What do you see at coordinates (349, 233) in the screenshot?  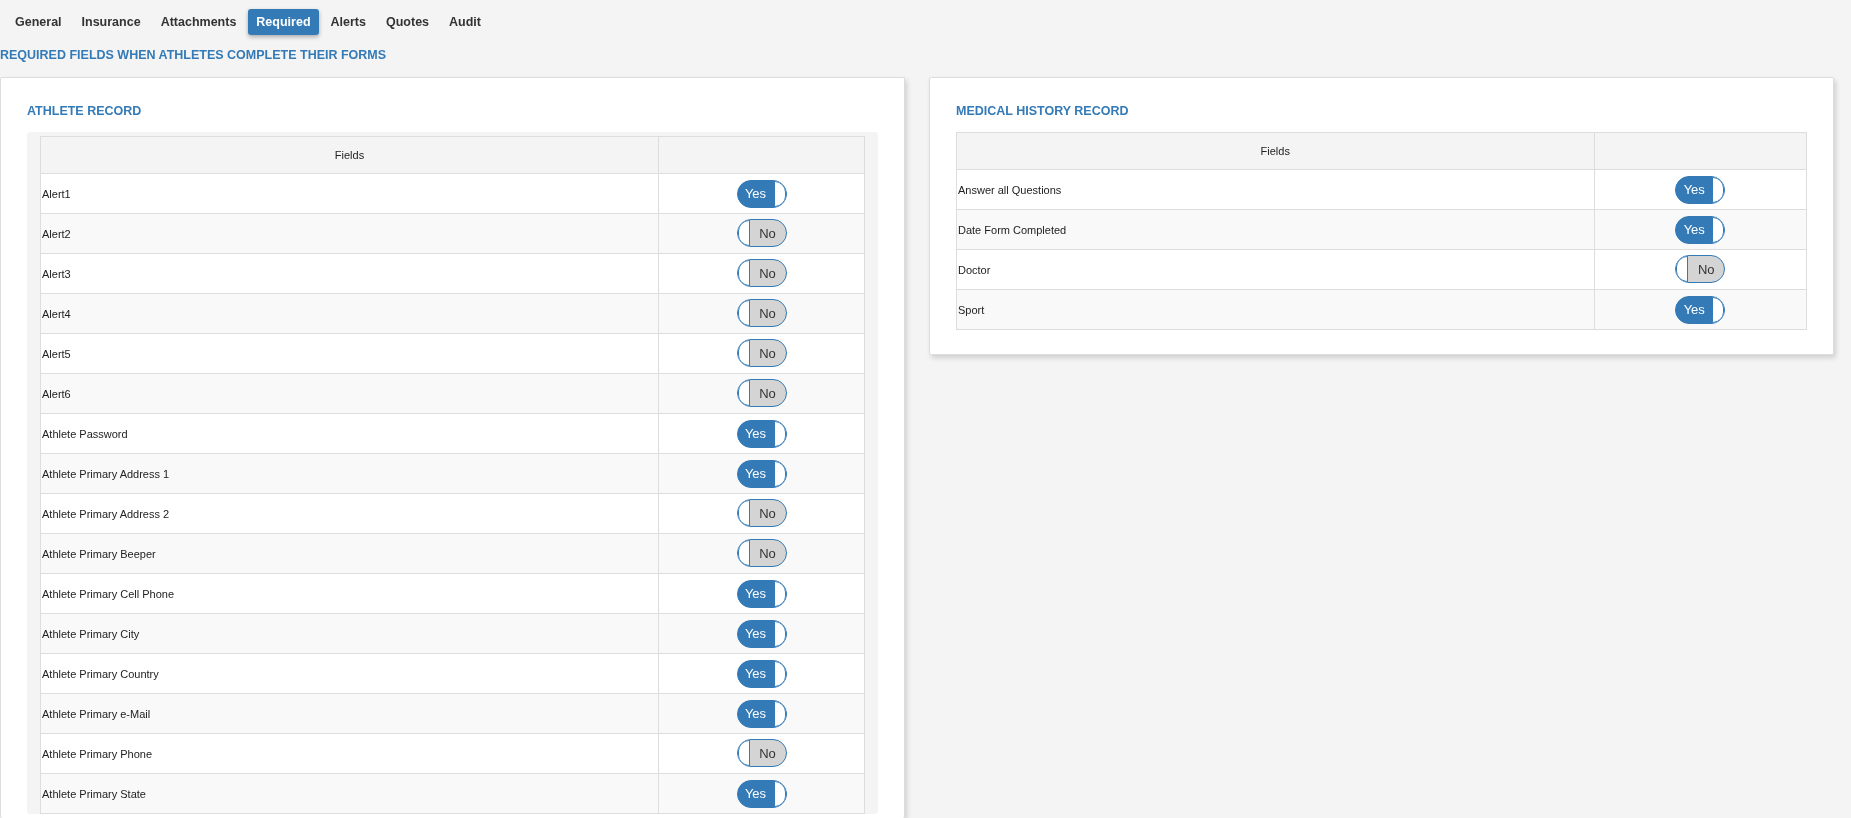 I see `table-cell: Alert2` at bounding box center [349, 233].